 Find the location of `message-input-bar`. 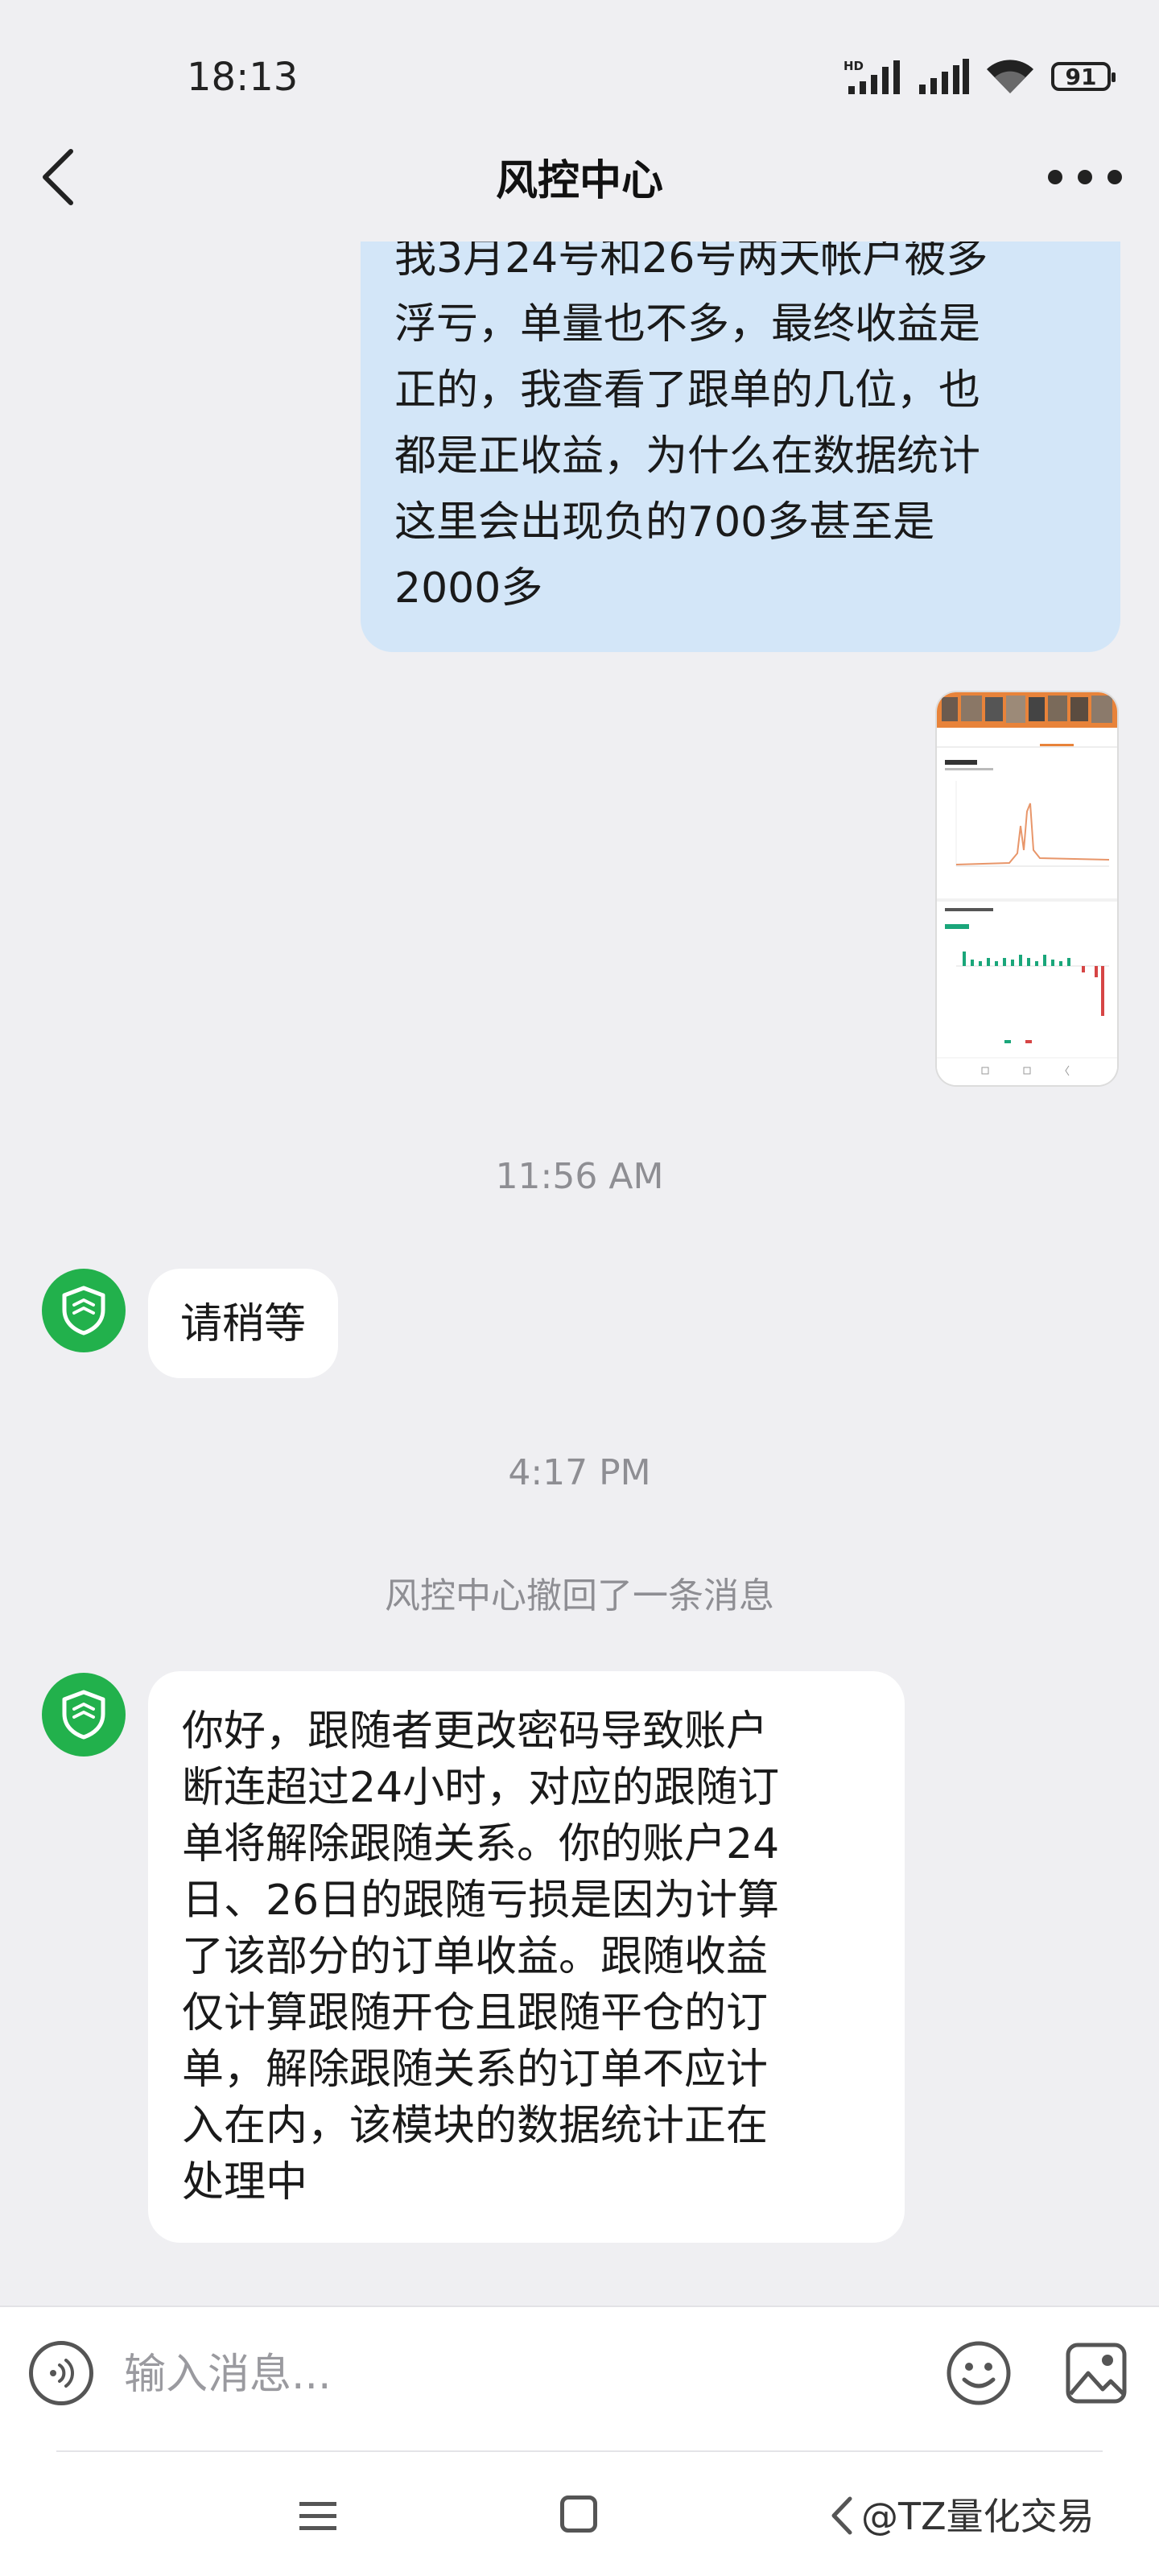

message-input-bar is located at coordinates (579, 2379).